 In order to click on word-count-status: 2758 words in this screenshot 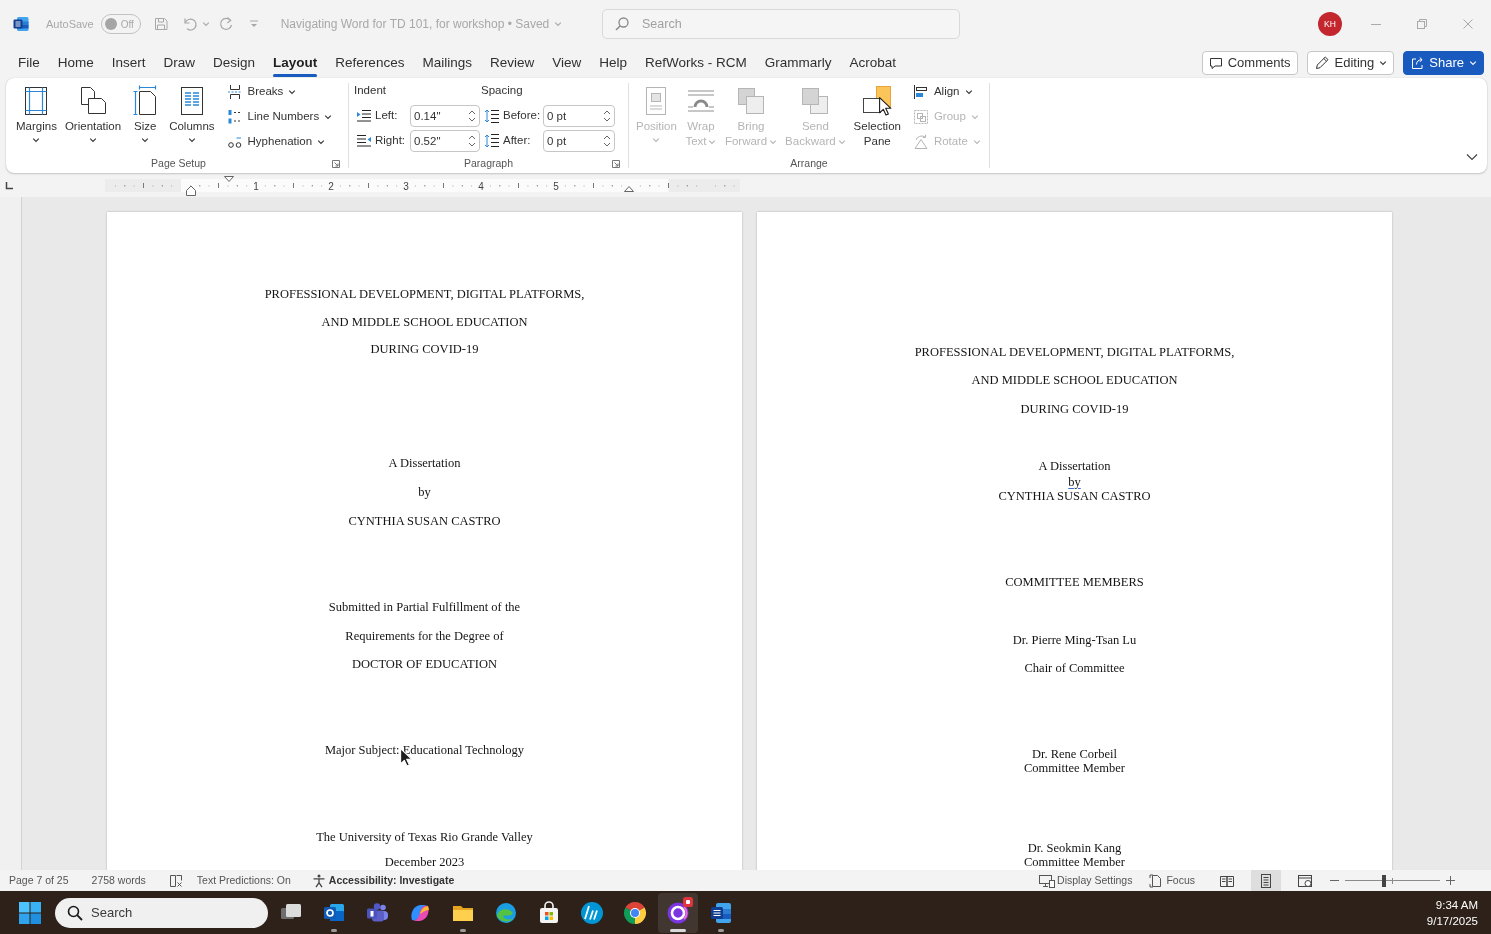, I will do `click(118, 880)`.